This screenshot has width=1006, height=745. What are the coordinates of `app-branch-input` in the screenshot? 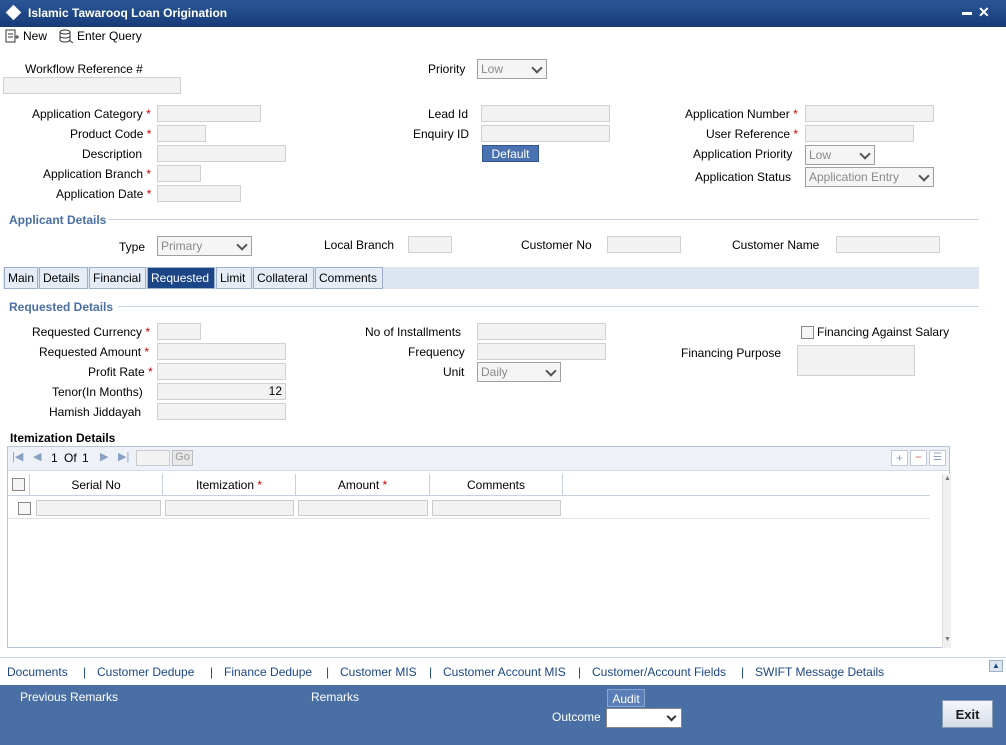 It's located at (179, 173).